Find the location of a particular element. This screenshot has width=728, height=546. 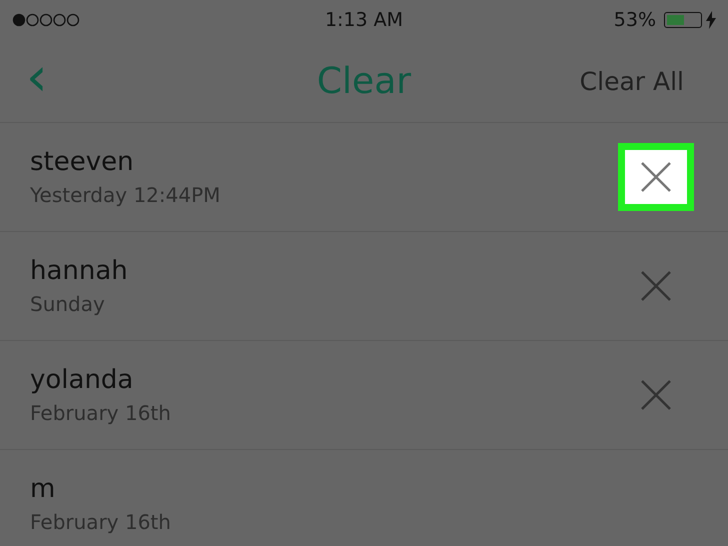

clear-button is located at coordinates (656, 177).